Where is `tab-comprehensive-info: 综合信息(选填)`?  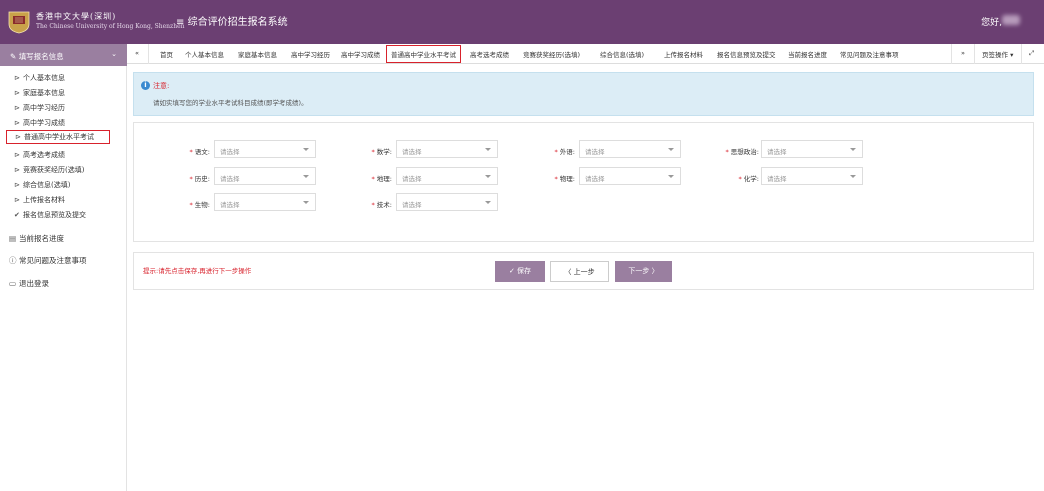 tab-comprehensive-info: 综合信息(选填) is located at coordinates (622, 54).